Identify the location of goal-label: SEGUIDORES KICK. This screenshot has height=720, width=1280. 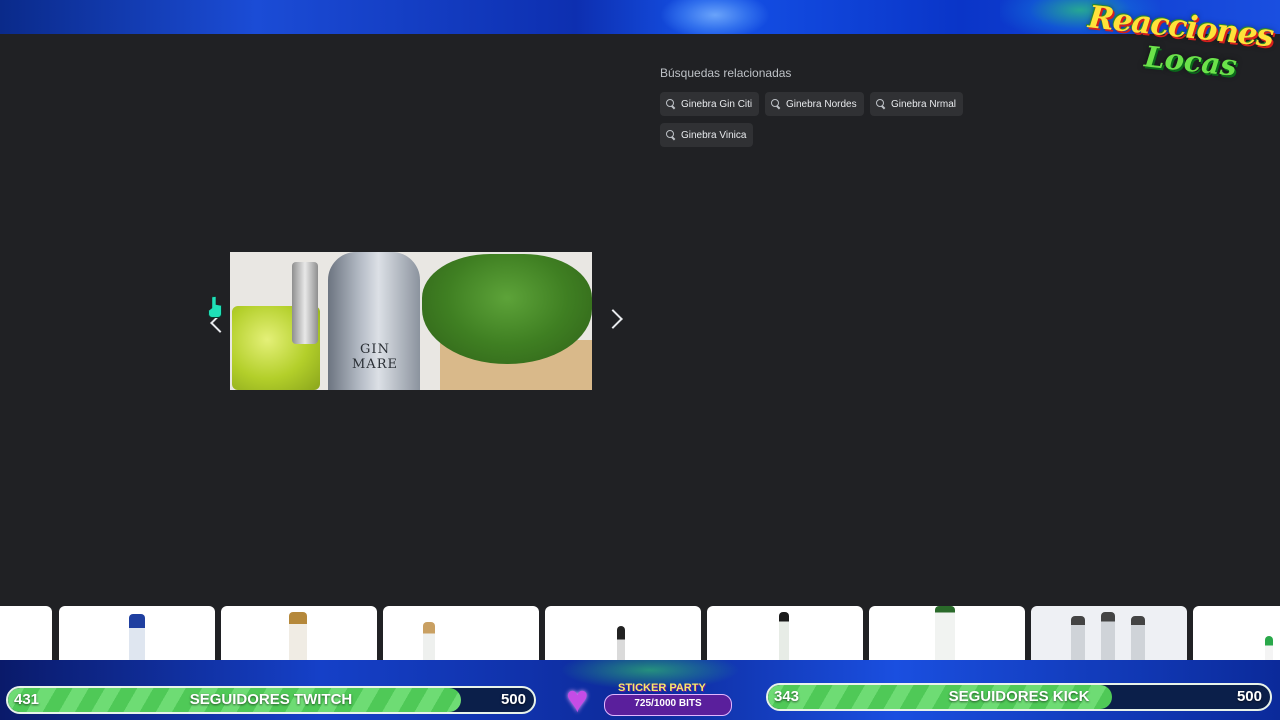
(1019, 696).